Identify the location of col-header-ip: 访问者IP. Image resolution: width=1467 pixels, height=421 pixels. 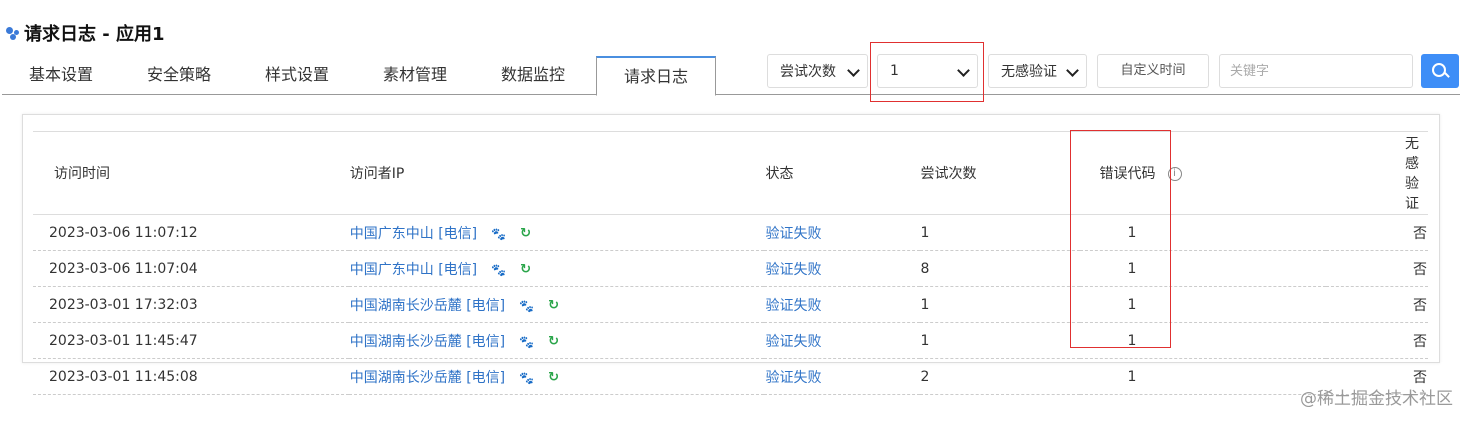
(556, 173).